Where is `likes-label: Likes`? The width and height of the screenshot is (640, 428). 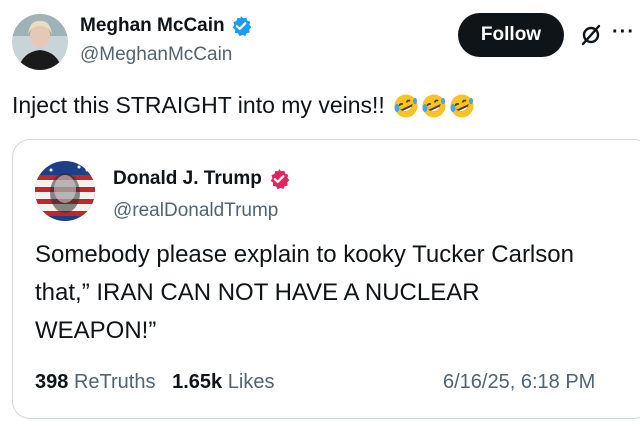
likes-label: Likes is located at coordinates (251, 382).